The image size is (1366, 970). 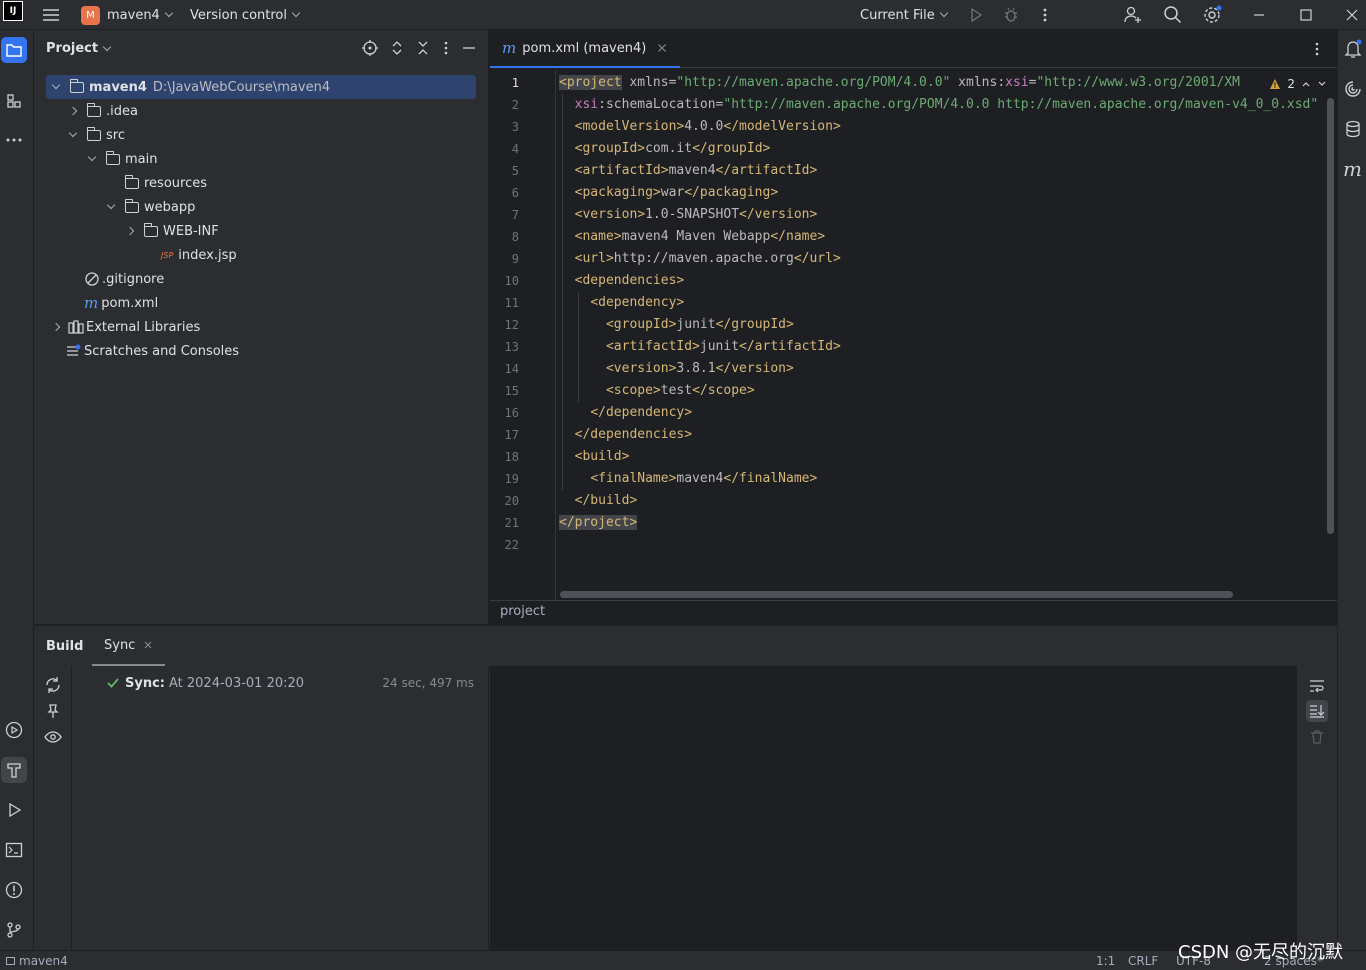 What do you see at coordinates (598, 236) in the screenshot?
I see `code-token: <name>` at bounding box center [598, 236].